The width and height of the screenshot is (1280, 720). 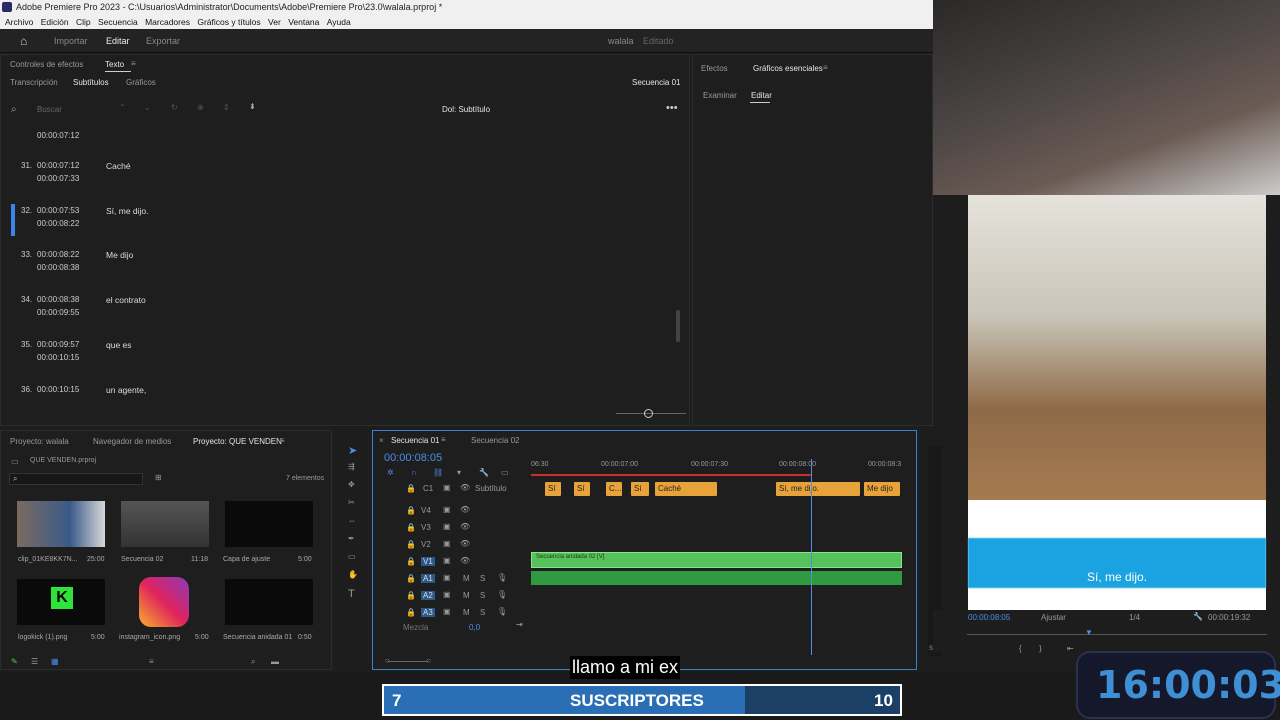 What do you see at coordinates (352, 520) in the screenshot?
I see `slip-icon: ⇔` at bounding box center [352, 520].